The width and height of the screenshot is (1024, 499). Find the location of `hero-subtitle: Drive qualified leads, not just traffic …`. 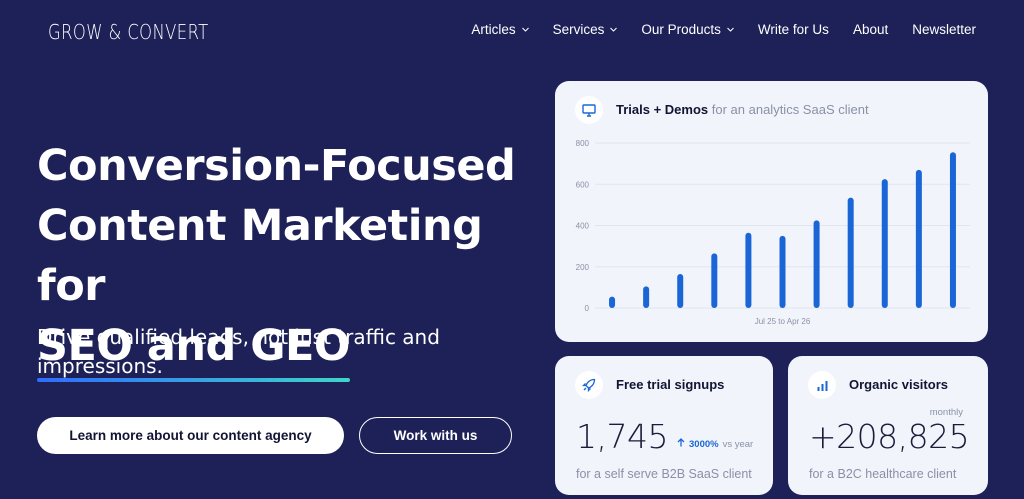

hero-subtitle: Drive qualified leads, not just traffic … is located at coordinates (238, 351).